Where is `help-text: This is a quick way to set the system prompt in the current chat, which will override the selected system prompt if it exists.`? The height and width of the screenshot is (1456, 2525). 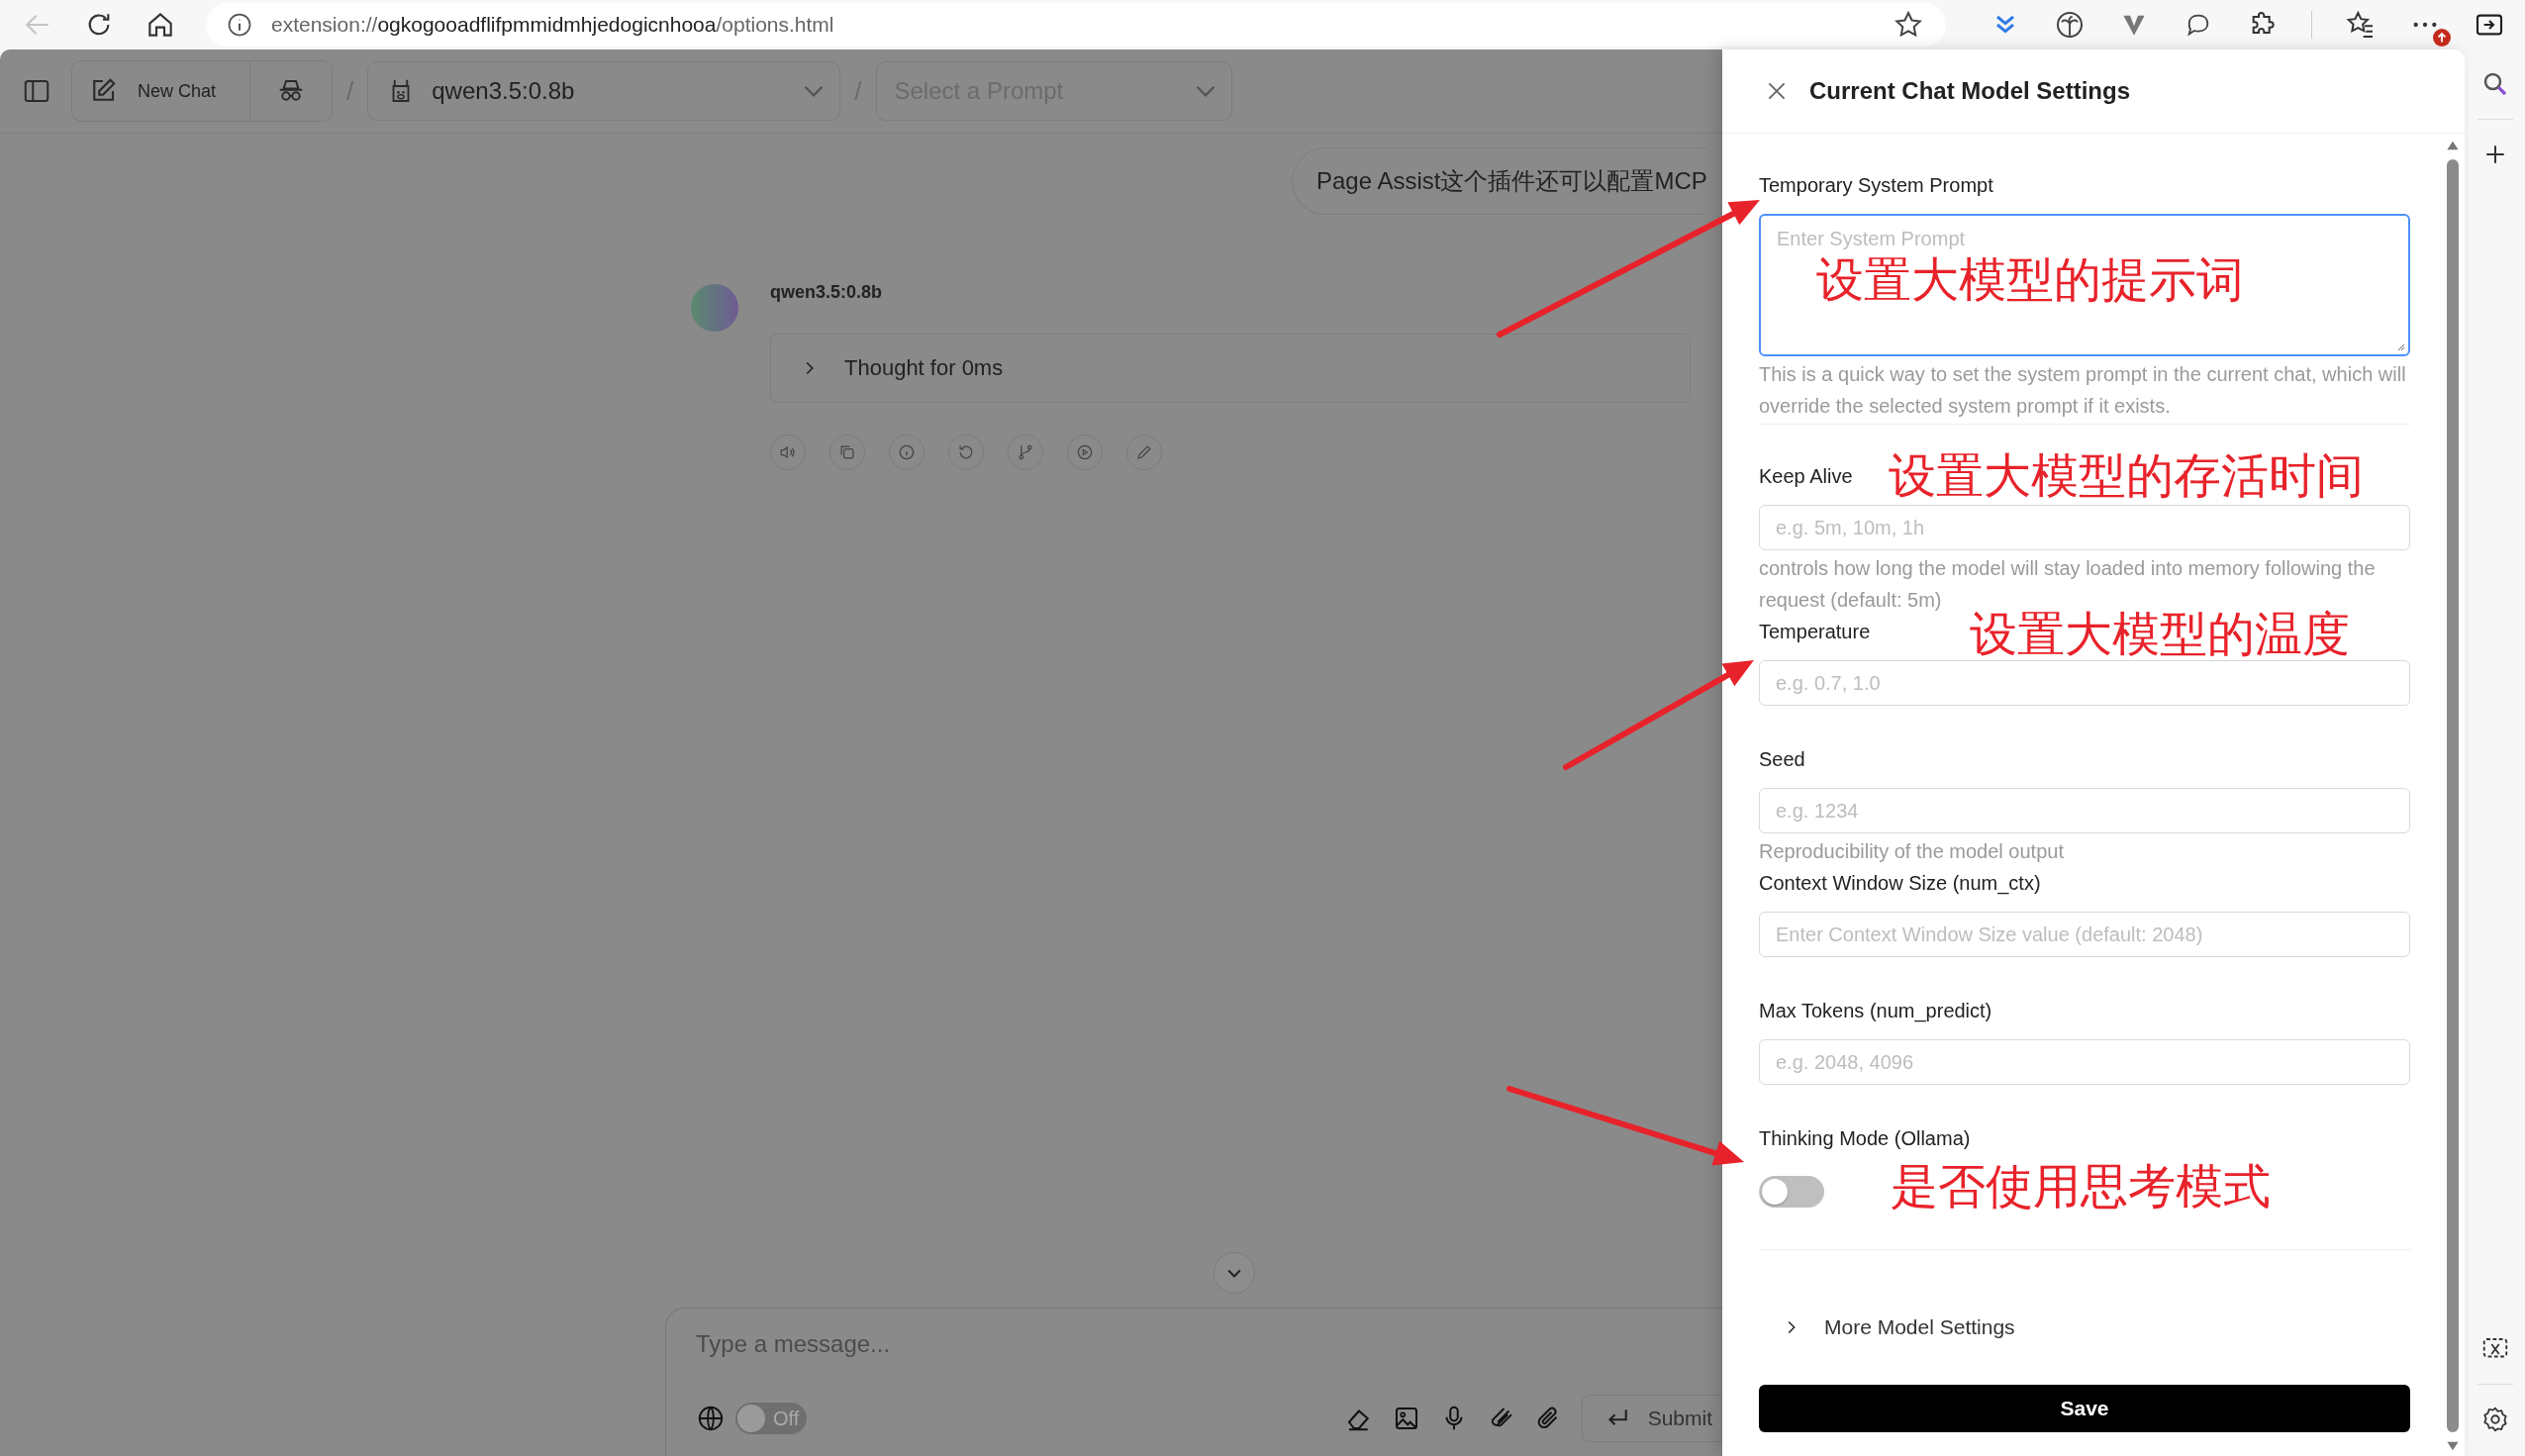
help-text: This is a quick way to set the system prompt in the current chat, which will override the selected system prompt if it exists. is located at coordinates (2083, 390).